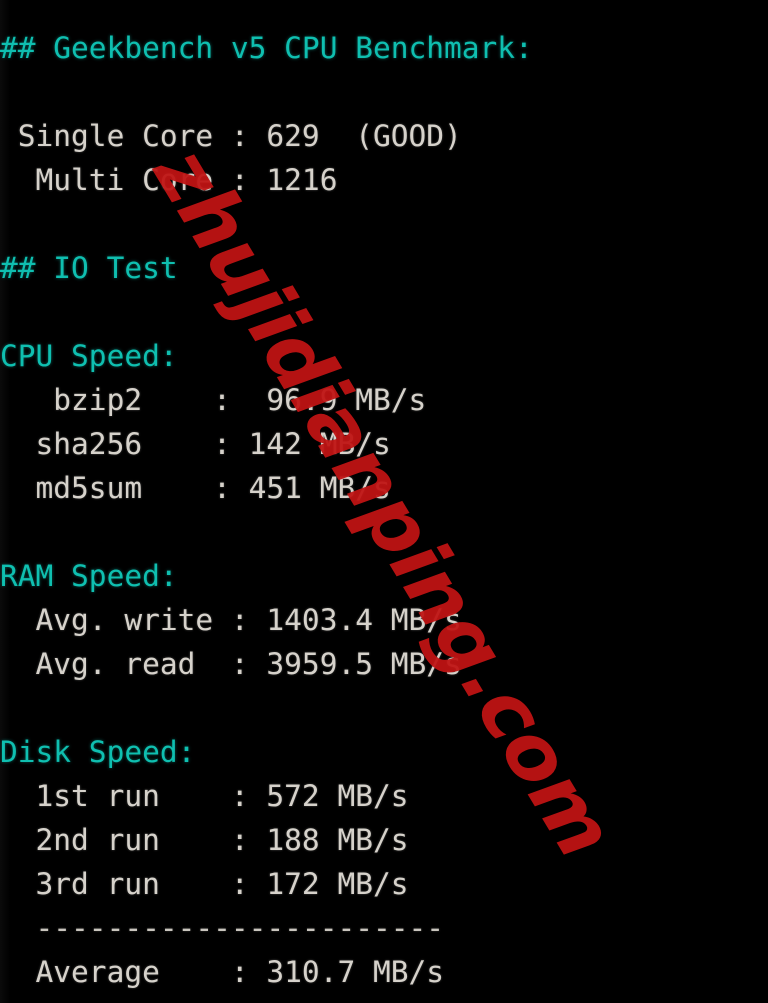 This screenshot has height=1003, width=768. Describe the element at coordinates (231, 620) in the screenshot. I see `ram-avg-write-line: Avg. write : 1403.4 MB/s` at that location.